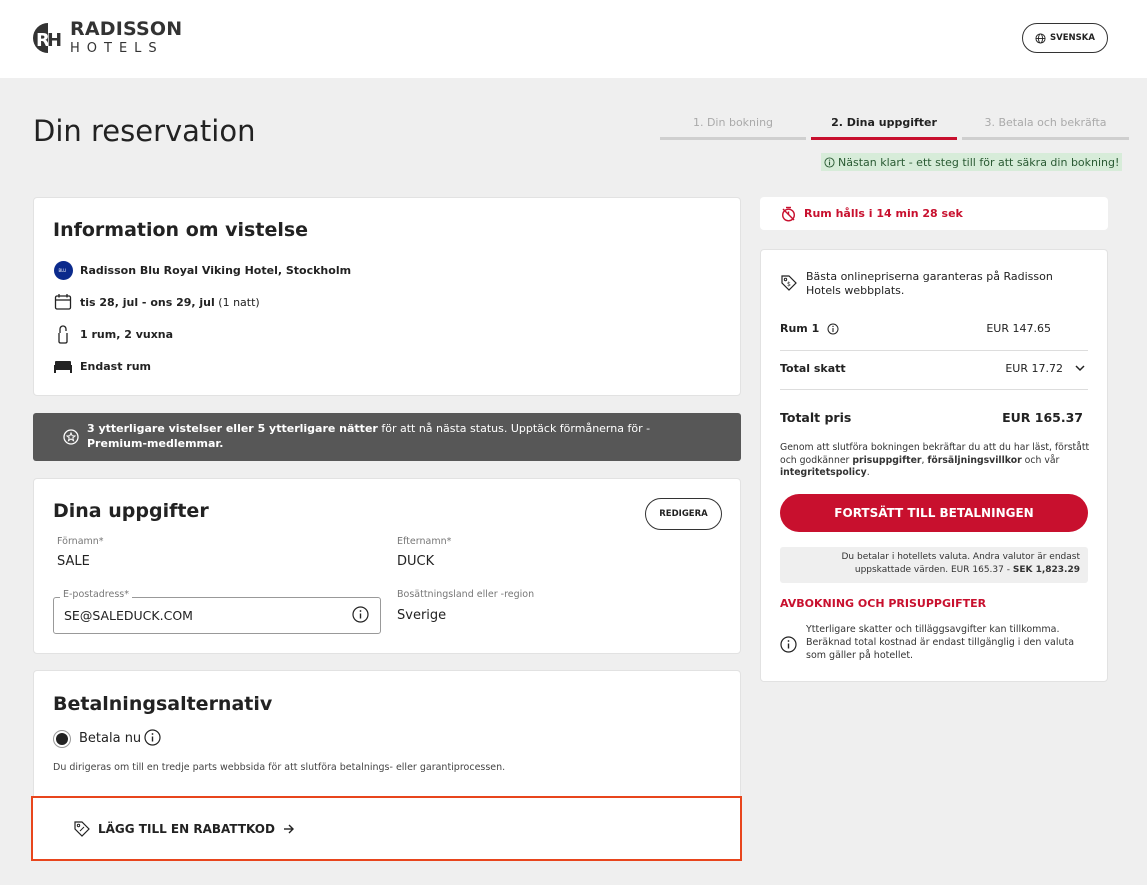 The width and height of the screenshot is (1147, 885). I want to click on board-text: Endast rum, so click(115, 366).